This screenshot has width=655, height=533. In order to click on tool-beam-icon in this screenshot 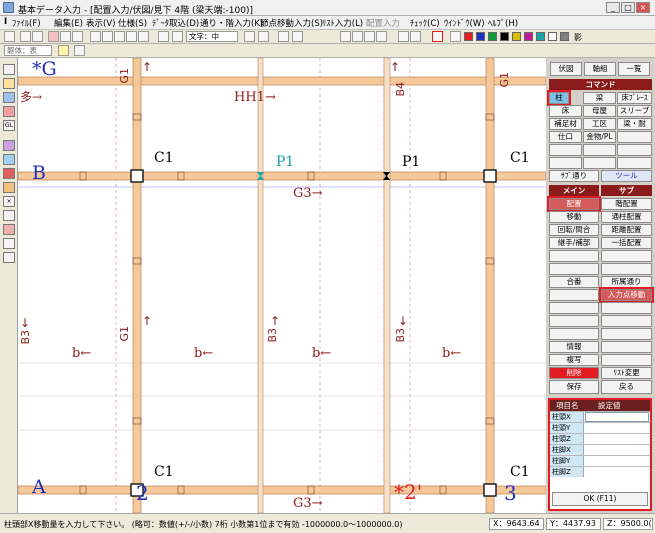, I will do `click(9, 83)`.